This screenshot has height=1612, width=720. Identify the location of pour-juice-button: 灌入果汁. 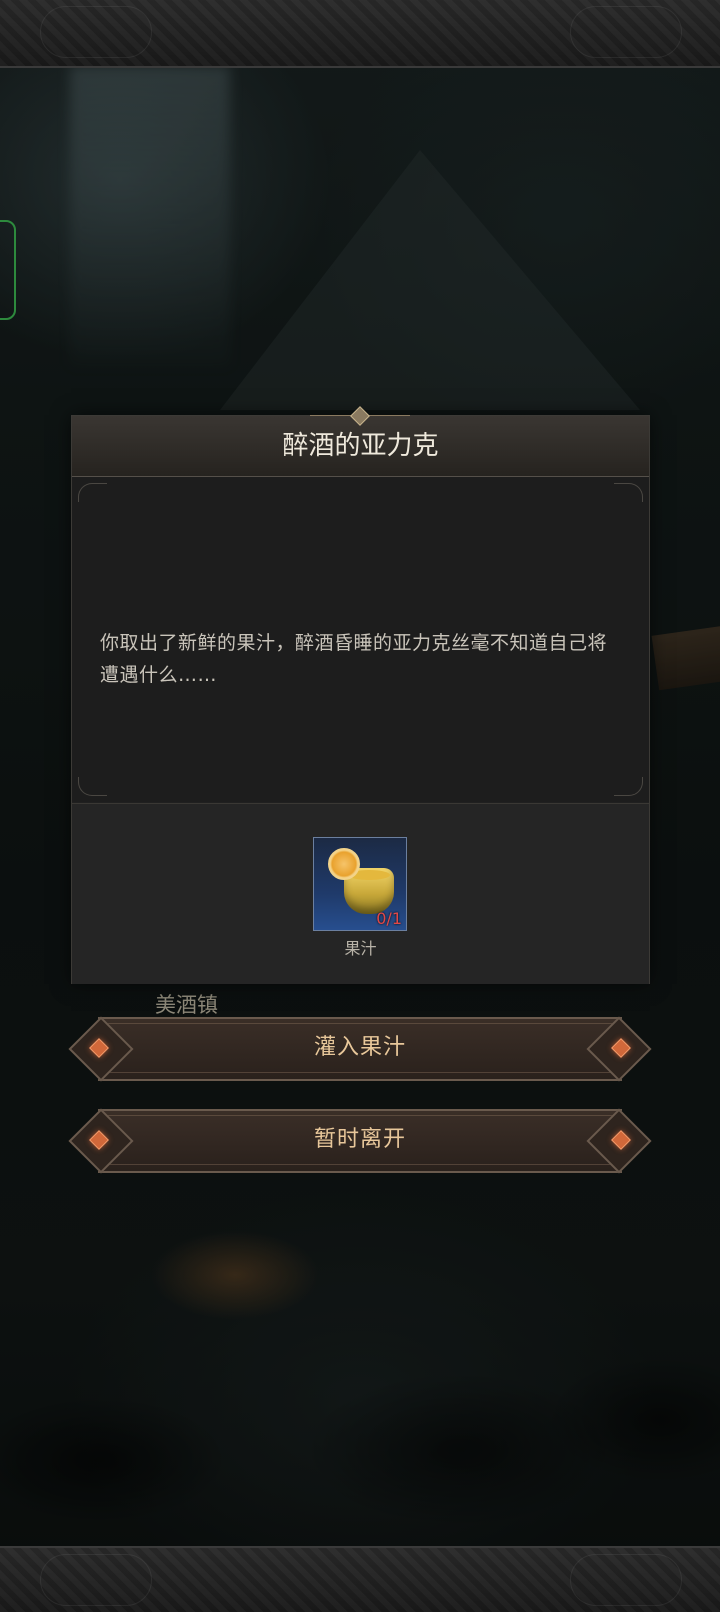
(360, 1049).